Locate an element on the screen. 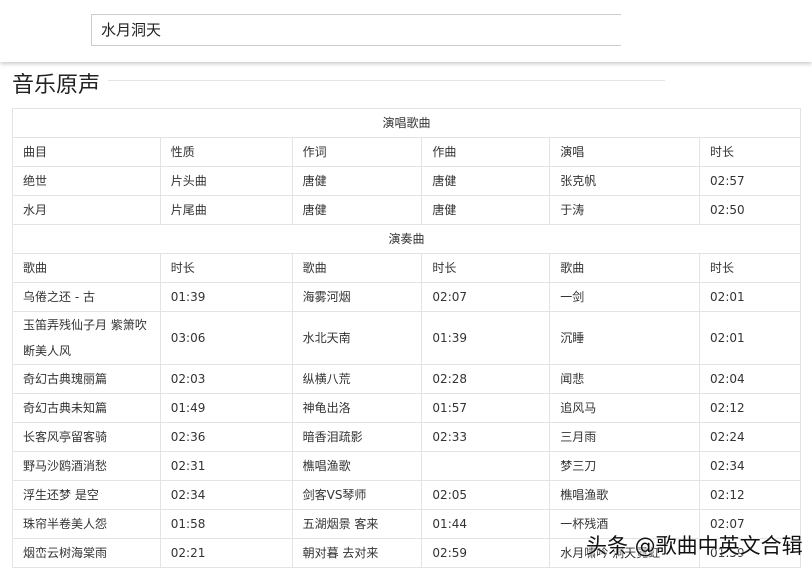  table-cell: 浮生还梦 是空 is located at coordinates (86, 495).